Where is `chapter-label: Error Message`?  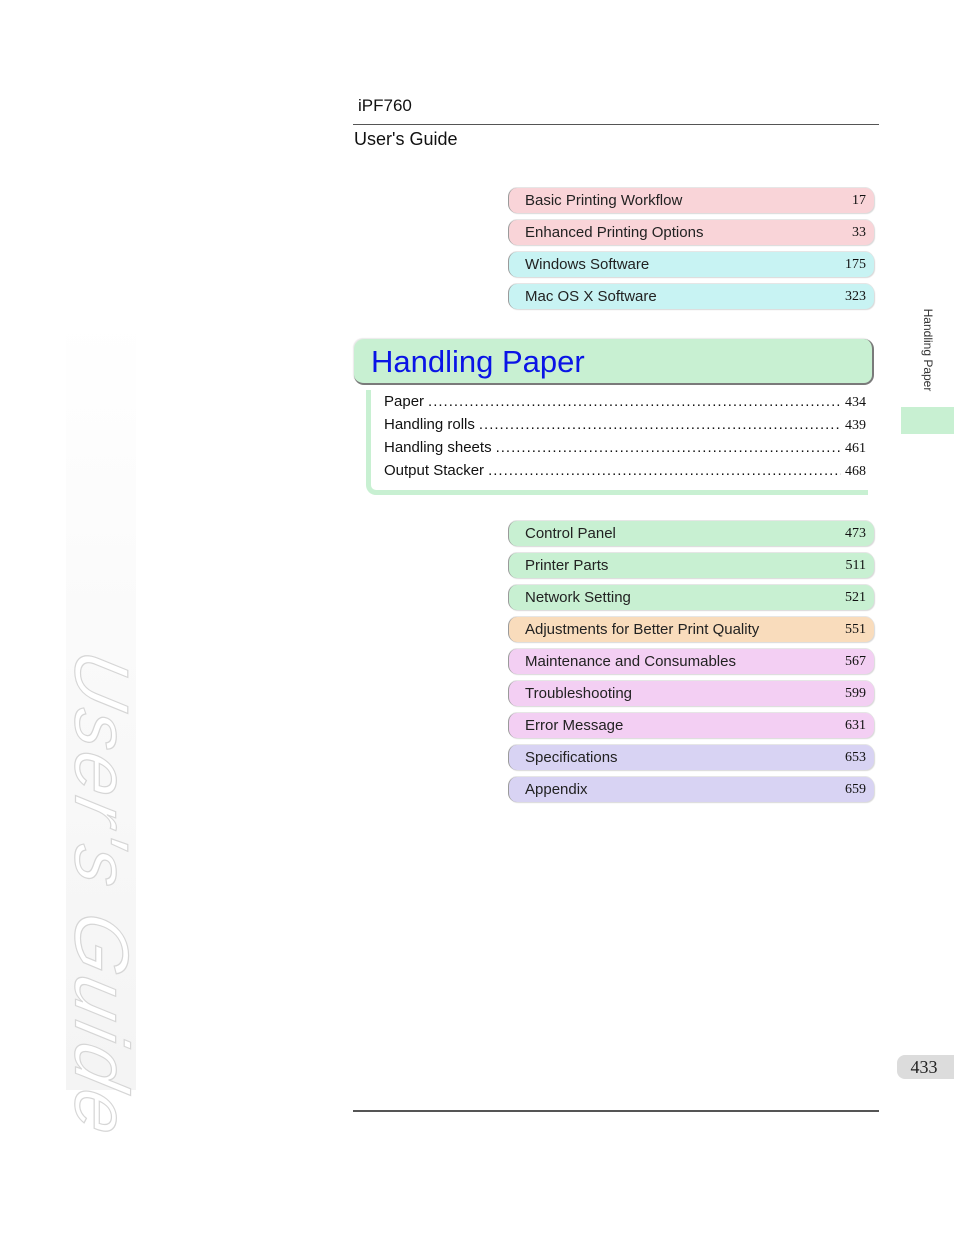 chapter-label: Error Message is located at coordinates (574, 725).